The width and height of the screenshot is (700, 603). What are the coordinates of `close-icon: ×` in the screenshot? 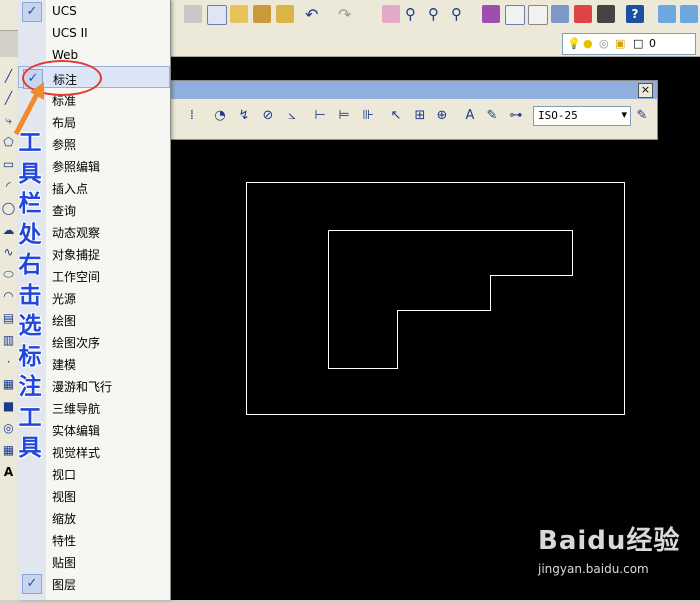 It's located at (645, 90).